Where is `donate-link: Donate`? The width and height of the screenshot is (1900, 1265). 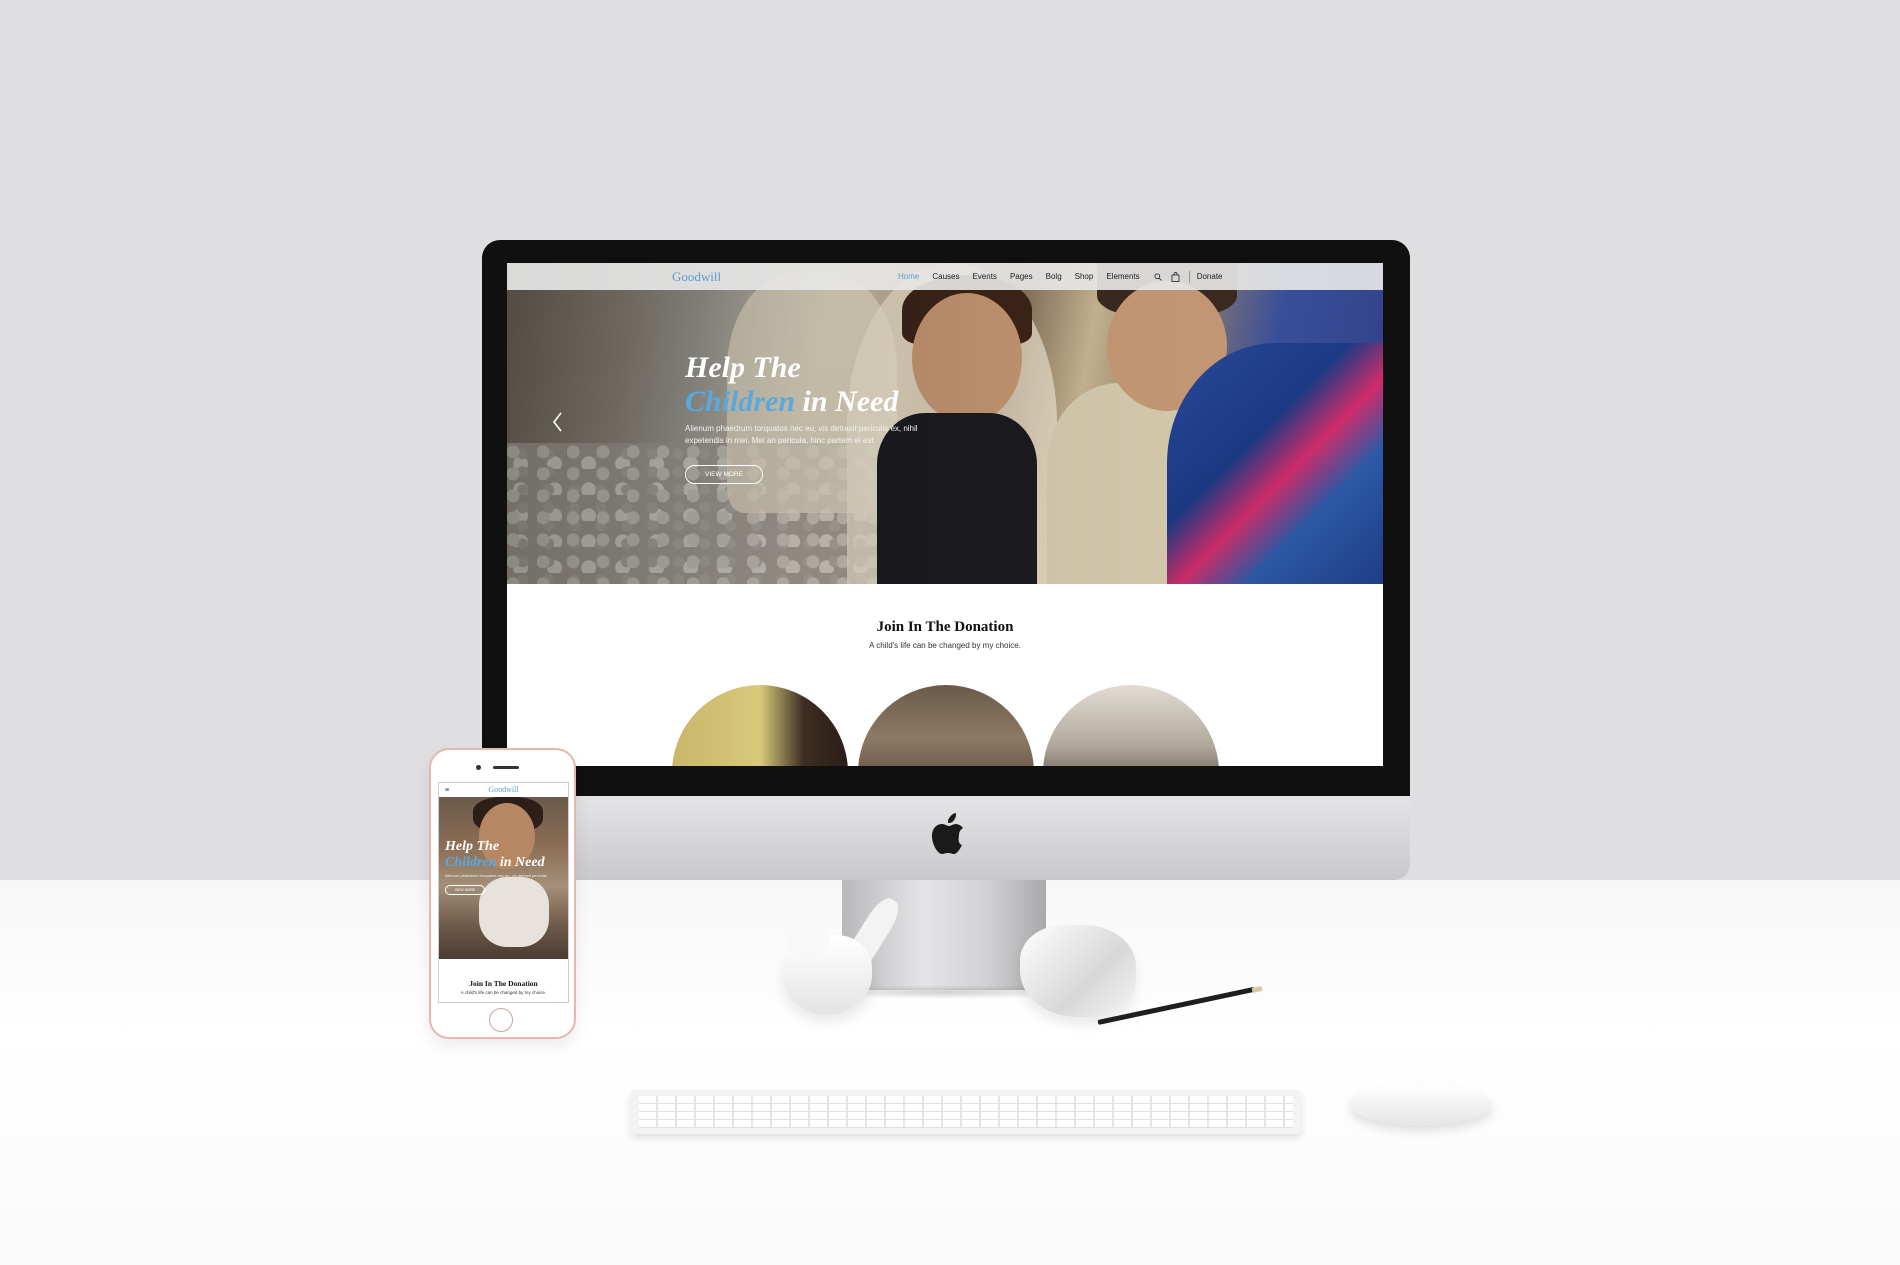 donate-link: Donate is located at coordinates (1210, 276).